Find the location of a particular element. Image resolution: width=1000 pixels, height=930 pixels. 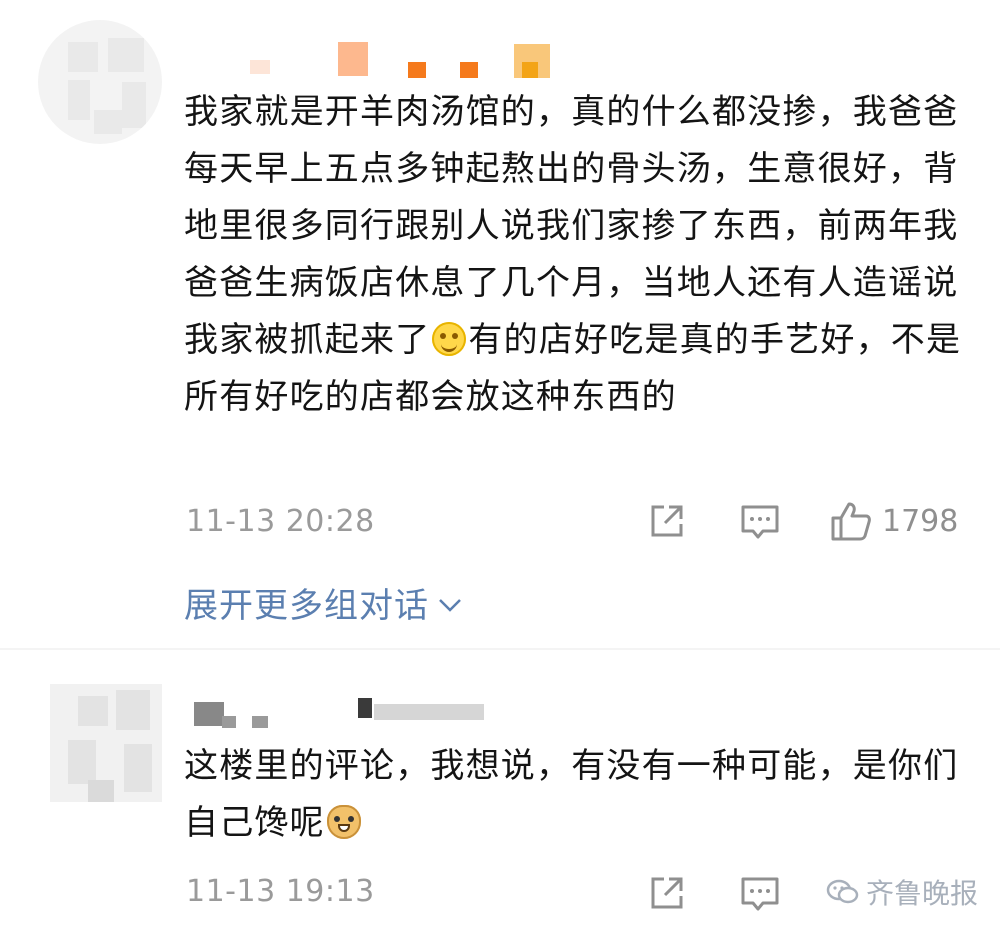

chevron-down-icon is located at coordinates (450, 605).